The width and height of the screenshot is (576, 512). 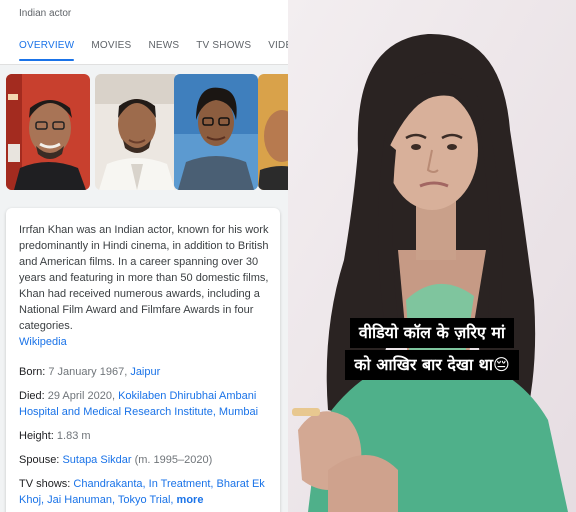 What do you see at coordinates (39, 460) in the screenshot?
I see `fact-label: Spouse:` at bounding box center [39, 460].